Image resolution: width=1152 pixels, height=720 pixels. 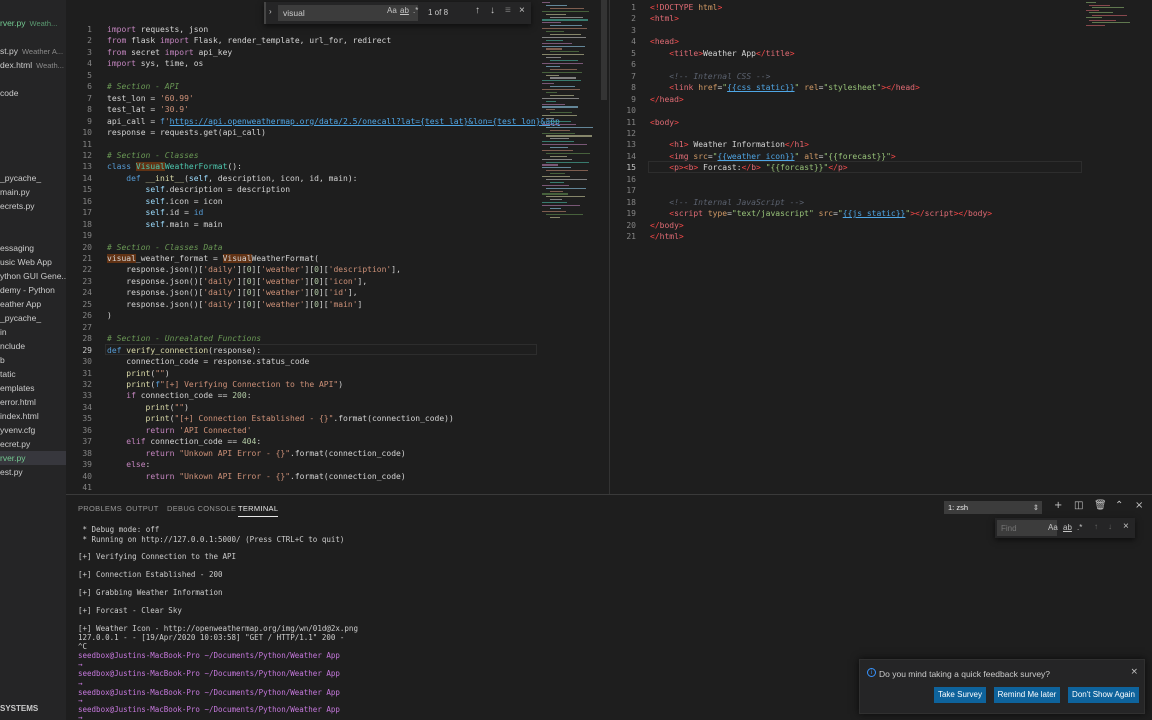 What do you see at coordinates (1112, 15) in the screenshot?
I see `minimap-right` at bounding box center [1112, 15].